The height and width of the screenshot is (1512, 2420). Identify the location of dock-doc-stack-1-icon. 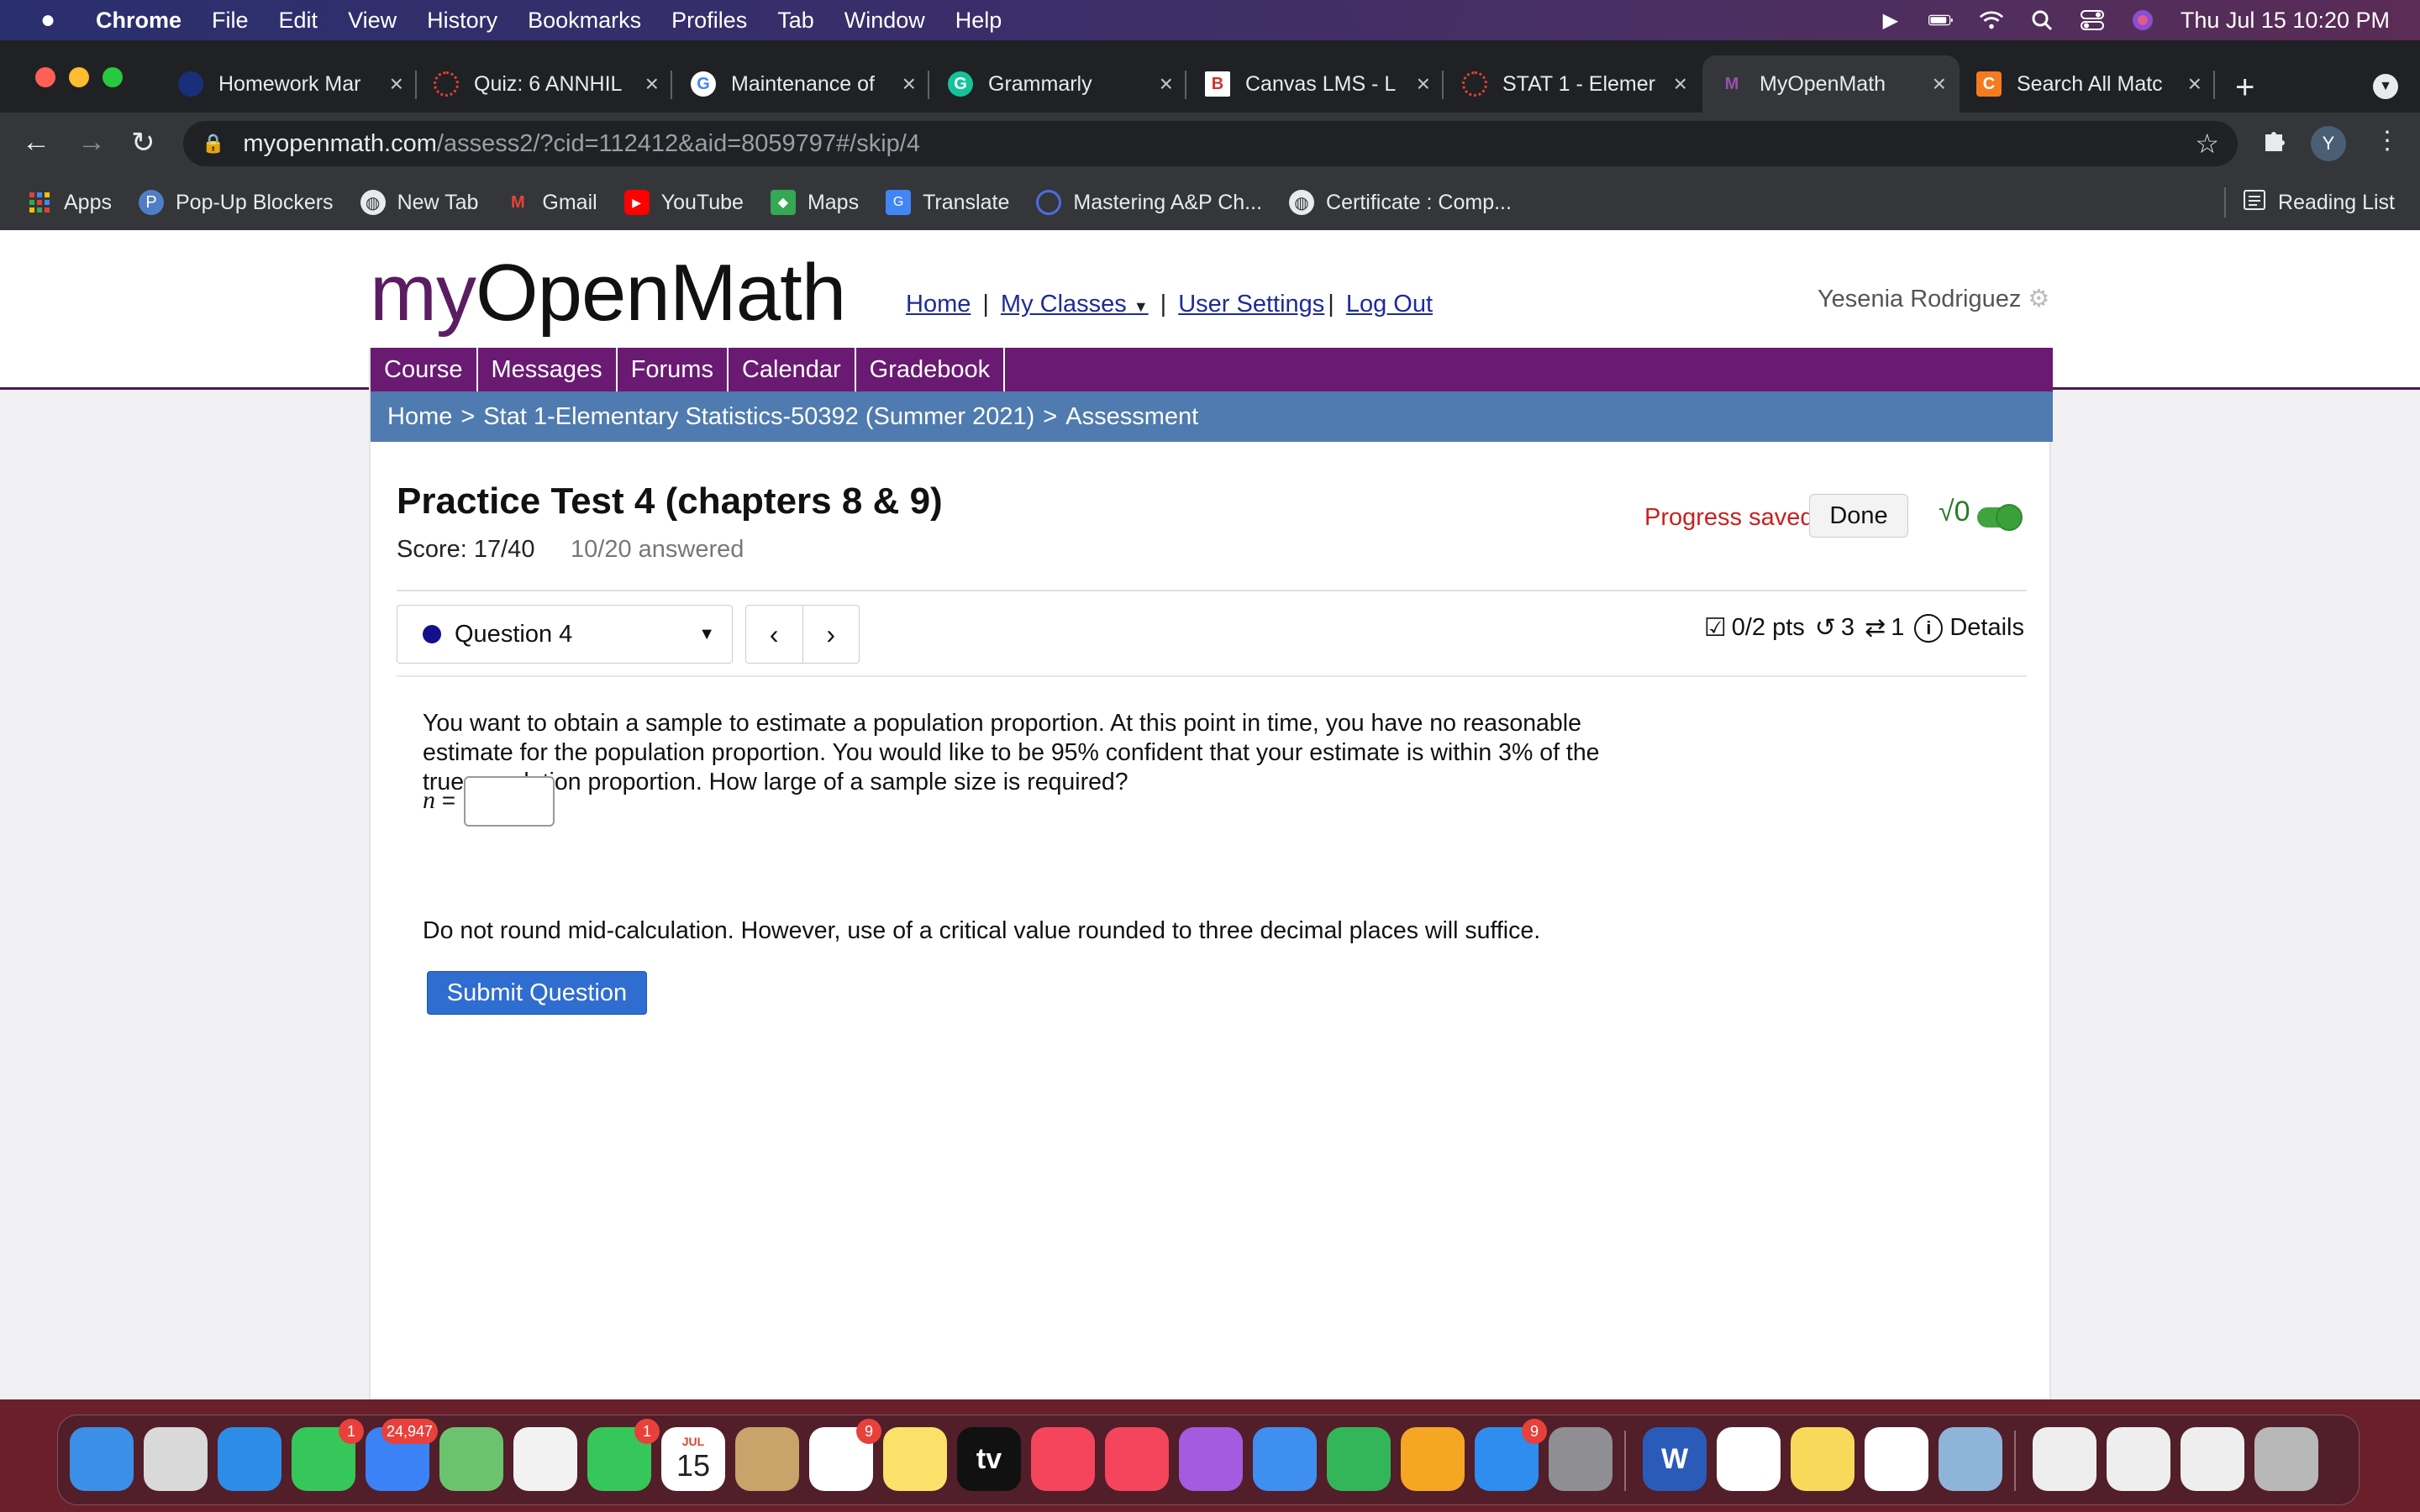
(2064, 1459).